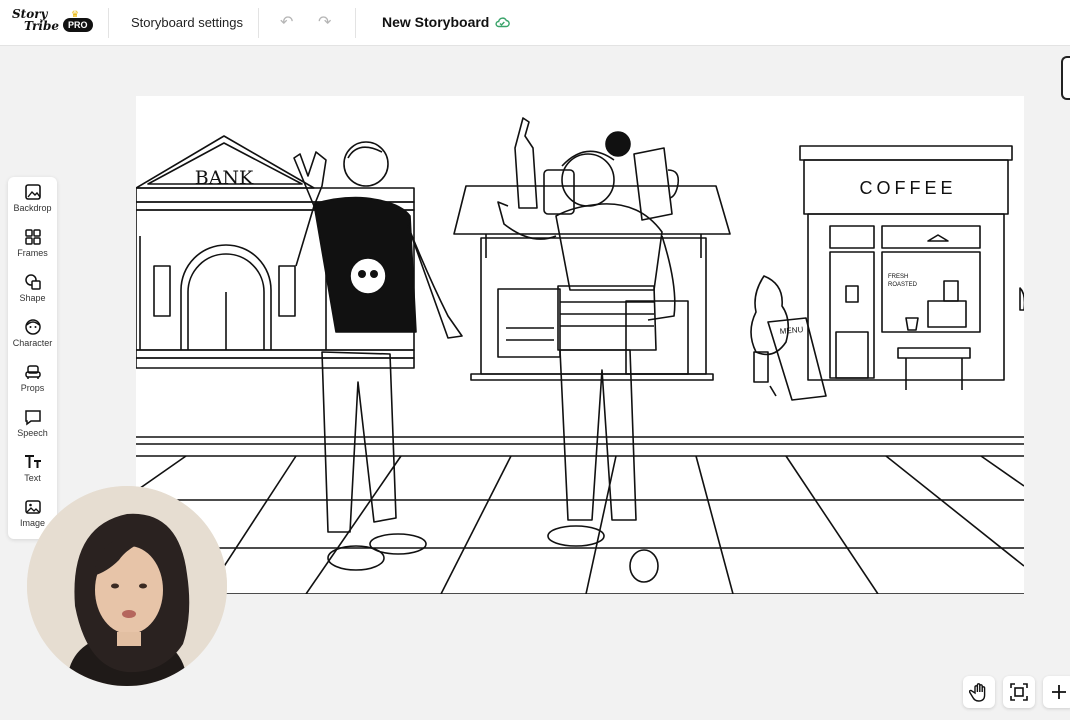 This screenshot has height=720, width=1070. I want to click on text-icon, so click(32, 461).